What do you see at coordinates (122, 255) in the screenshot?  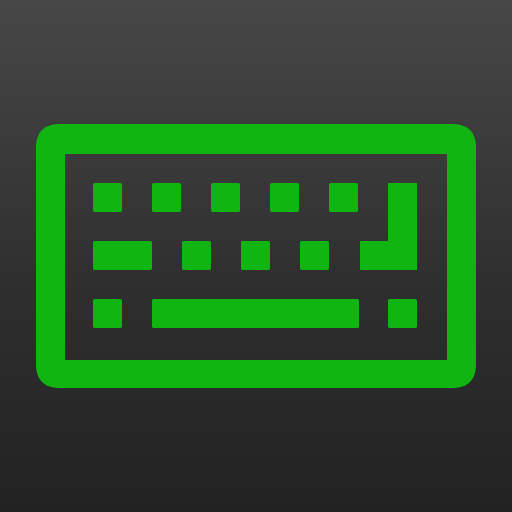 I see `tab-key` at bounding box center [122, 255].